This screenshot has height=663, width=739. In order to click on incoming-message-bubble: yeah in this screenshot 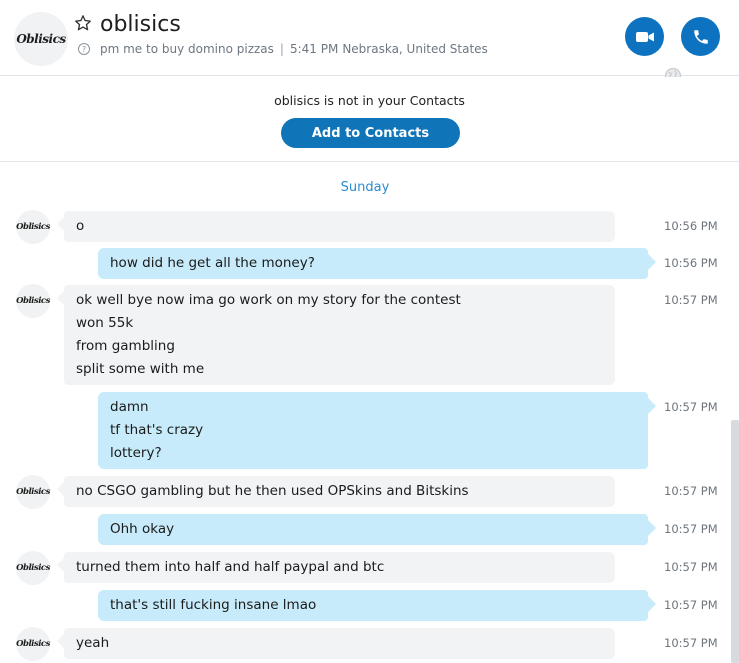, I will do `click(336, 643)`.